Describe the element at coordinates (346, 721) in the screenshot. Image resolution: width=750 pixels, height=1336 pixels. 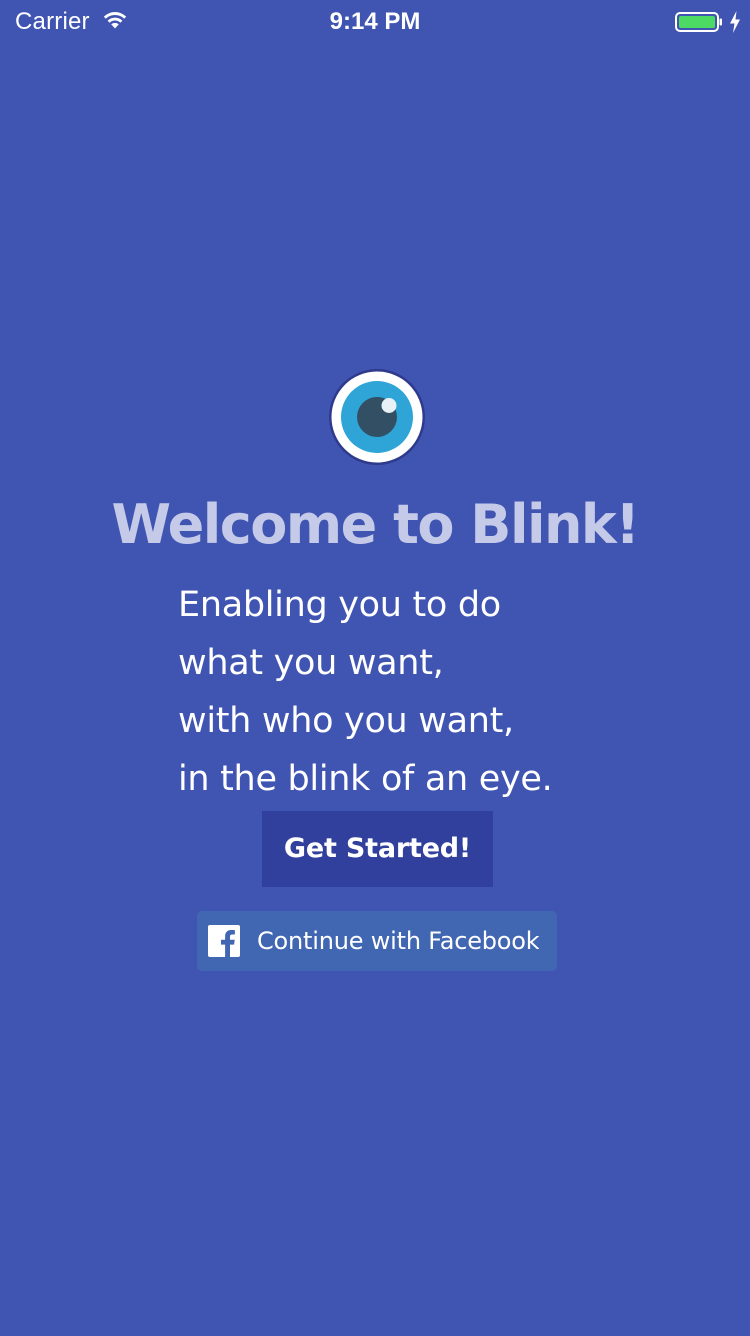
I see `tagline-line: with who you want,` at that location.